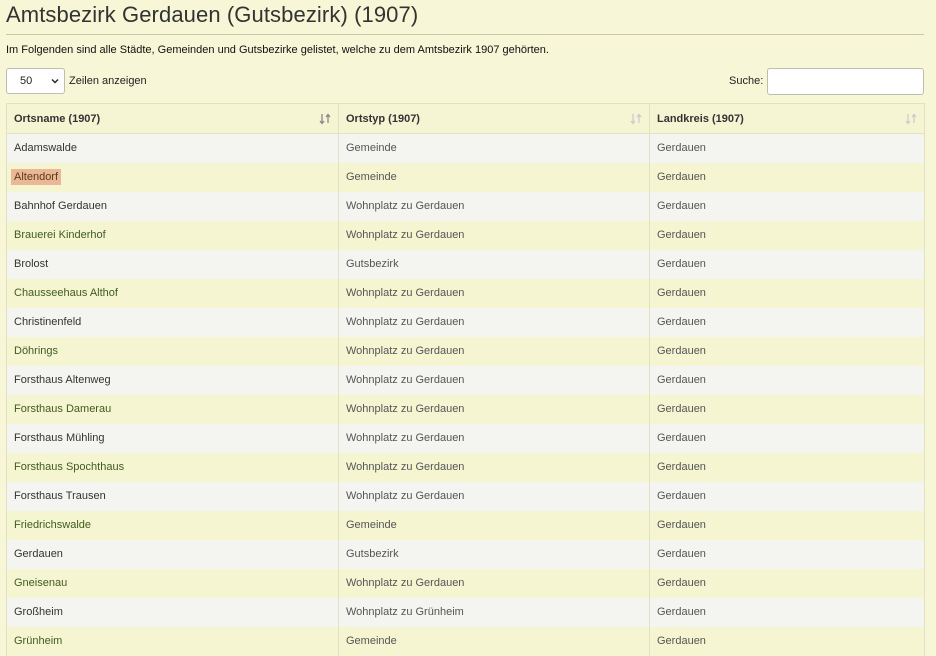 Image resolution: width=936 pixels, height=656 pixels. What do you see at coordinates (787, 118) in the screenshot?
I see `column-header-landkreis: Landkreis (1907)` at bounding box center [787, 118].